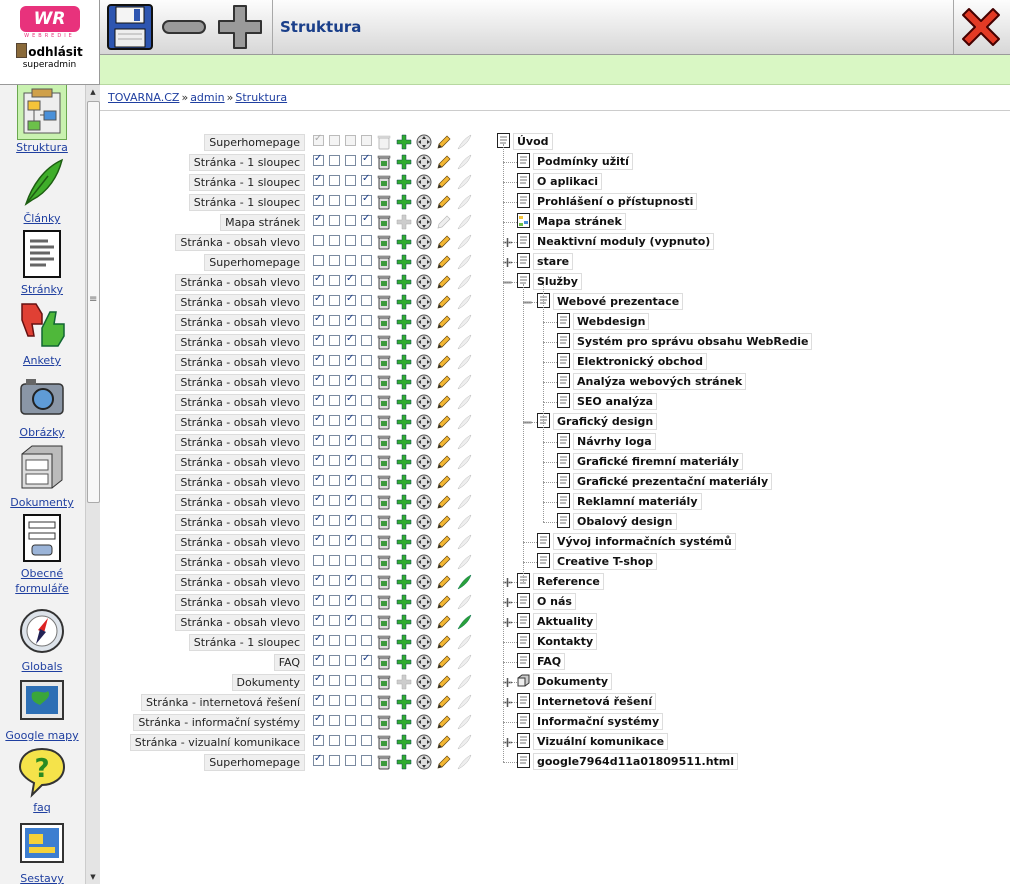  Describe the element at coordinates (42, 262) in the screenshot. I see `sidebar-item-stranky: Stránky` at that location.